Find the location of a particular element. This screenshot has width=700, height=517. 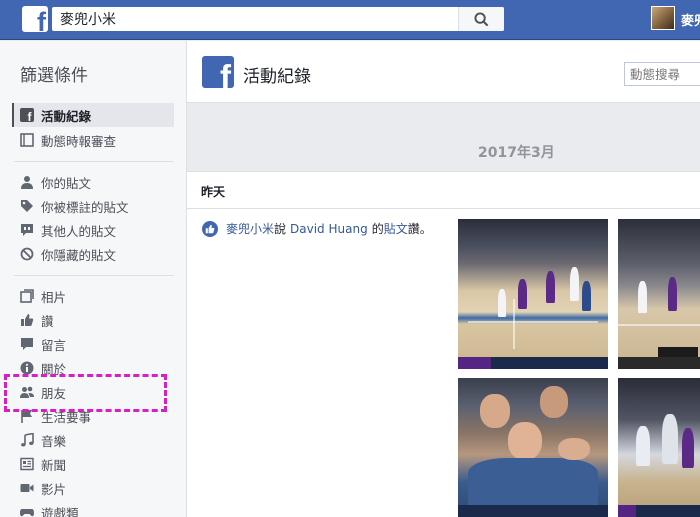

music-icon is located at coordinates (27, 440).